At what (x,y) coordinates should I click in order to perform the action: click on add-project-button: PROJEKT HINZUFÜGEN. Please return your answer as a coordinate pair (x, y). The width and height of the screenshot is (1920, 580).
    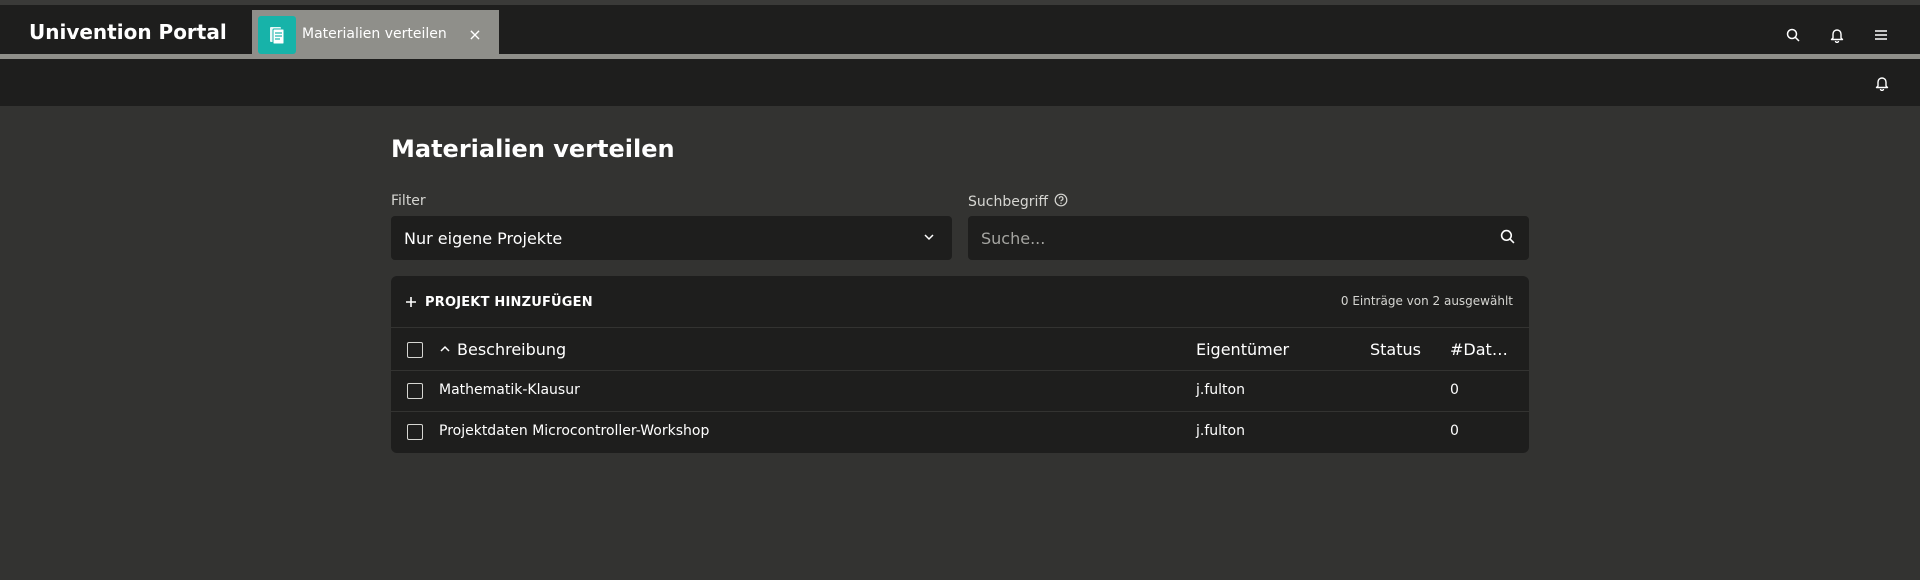
    Looking at the image, I should click on (499, 302).